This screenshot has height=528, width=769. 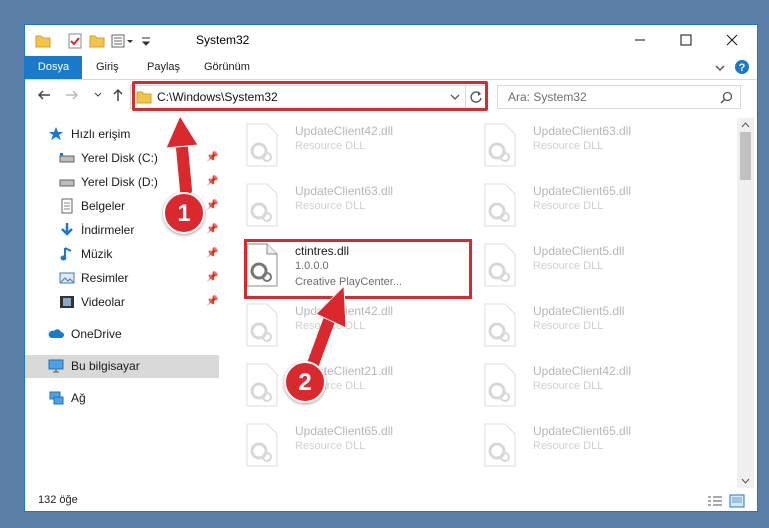 What do you see at coordinates (305, 382) in the screenshot?
I see `step-2-badge: 2` at bounding box center [305, 382].